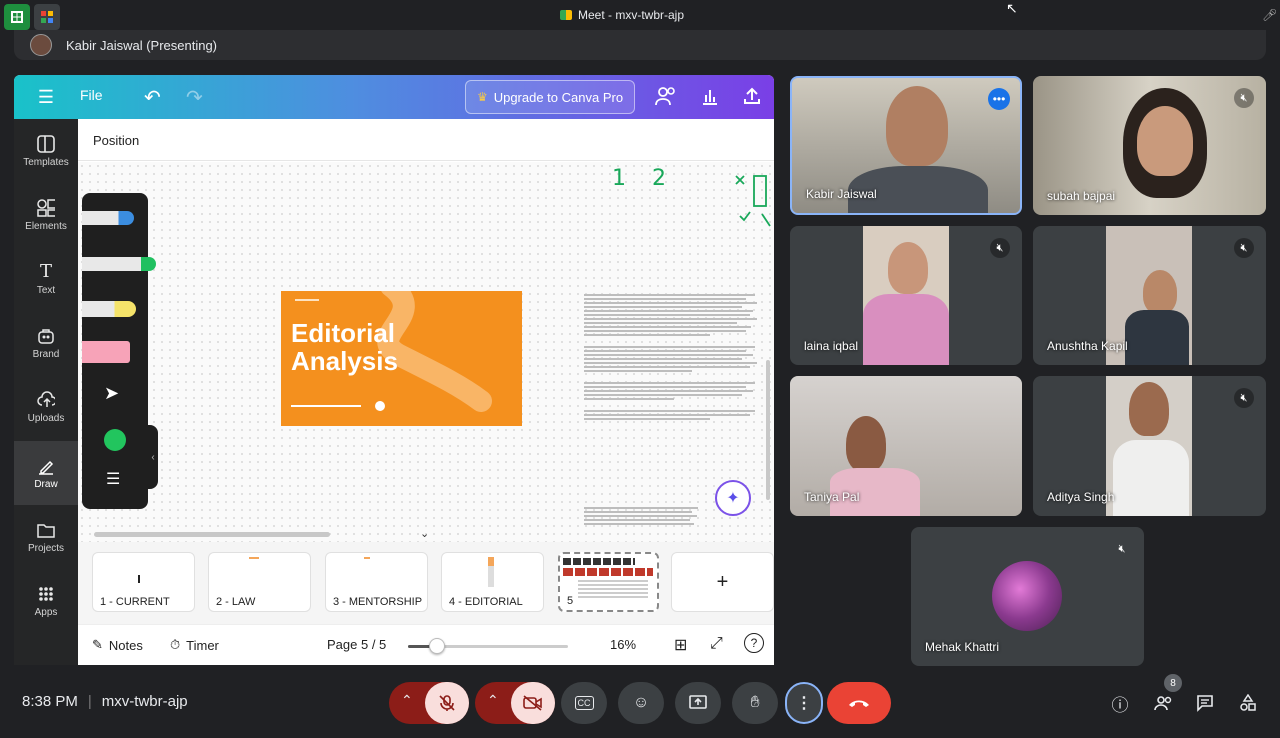 The width and height of the screenshot is (1280, 738). Describe the element at coordinates (376, 582) in the screenshot. I see `page-thumb-3: 3 - MENTORSHIP` at that location.